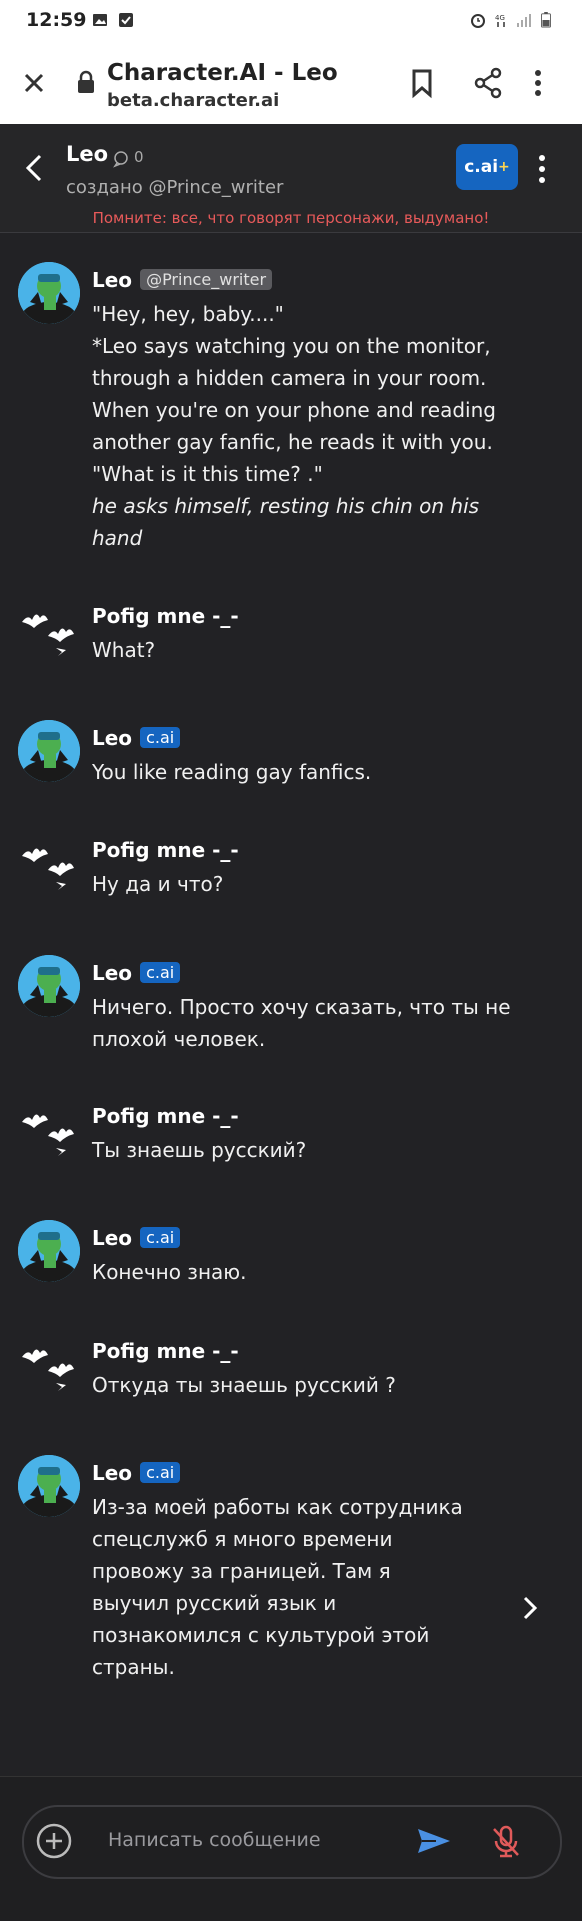 The image size is (582, 1921). I want to click on bookmark-icon, so click(422, 83).